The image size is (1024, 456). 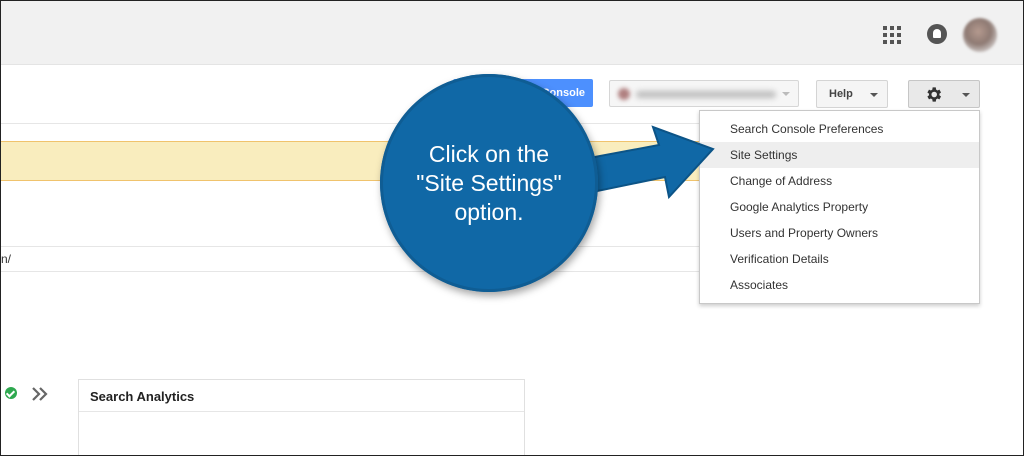 What do you see at coordinates (980, 35) in the screenshot?
I see `avatar` at bounding box center [980, 35].